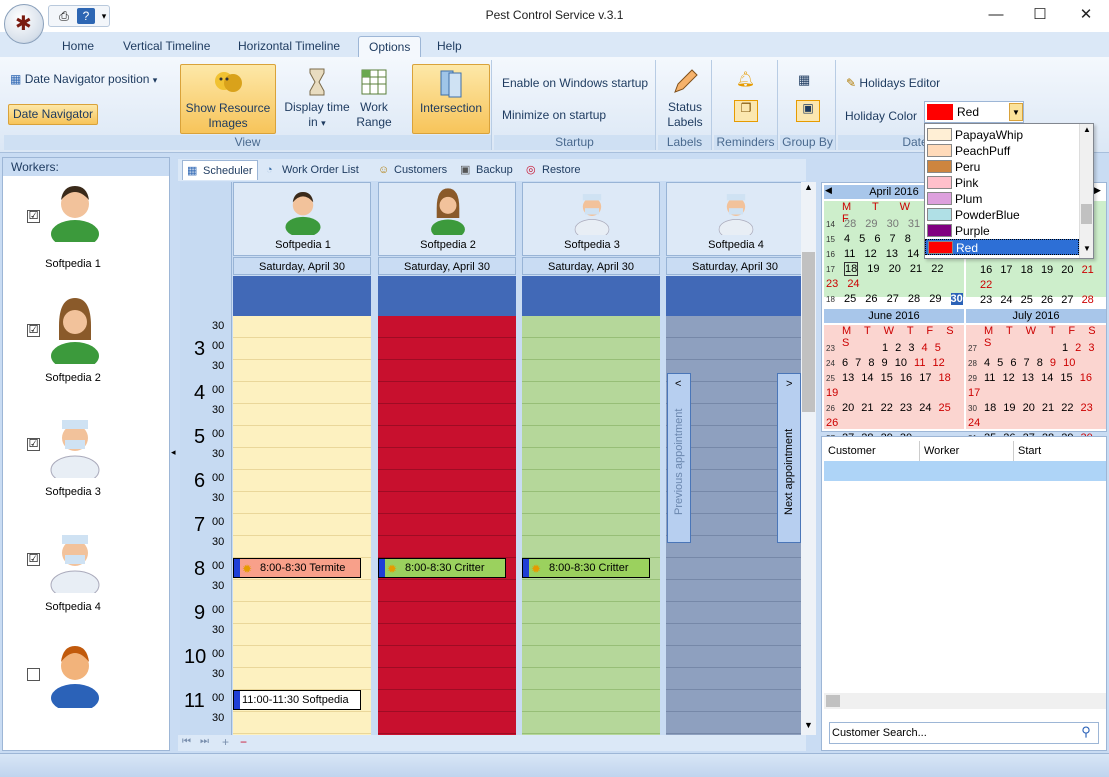 The height and width of the screenshot is (777, 1109). Describe the element at coordinates (746, 111) in the screenshot. I see `windows-icon: ❐` at that location.